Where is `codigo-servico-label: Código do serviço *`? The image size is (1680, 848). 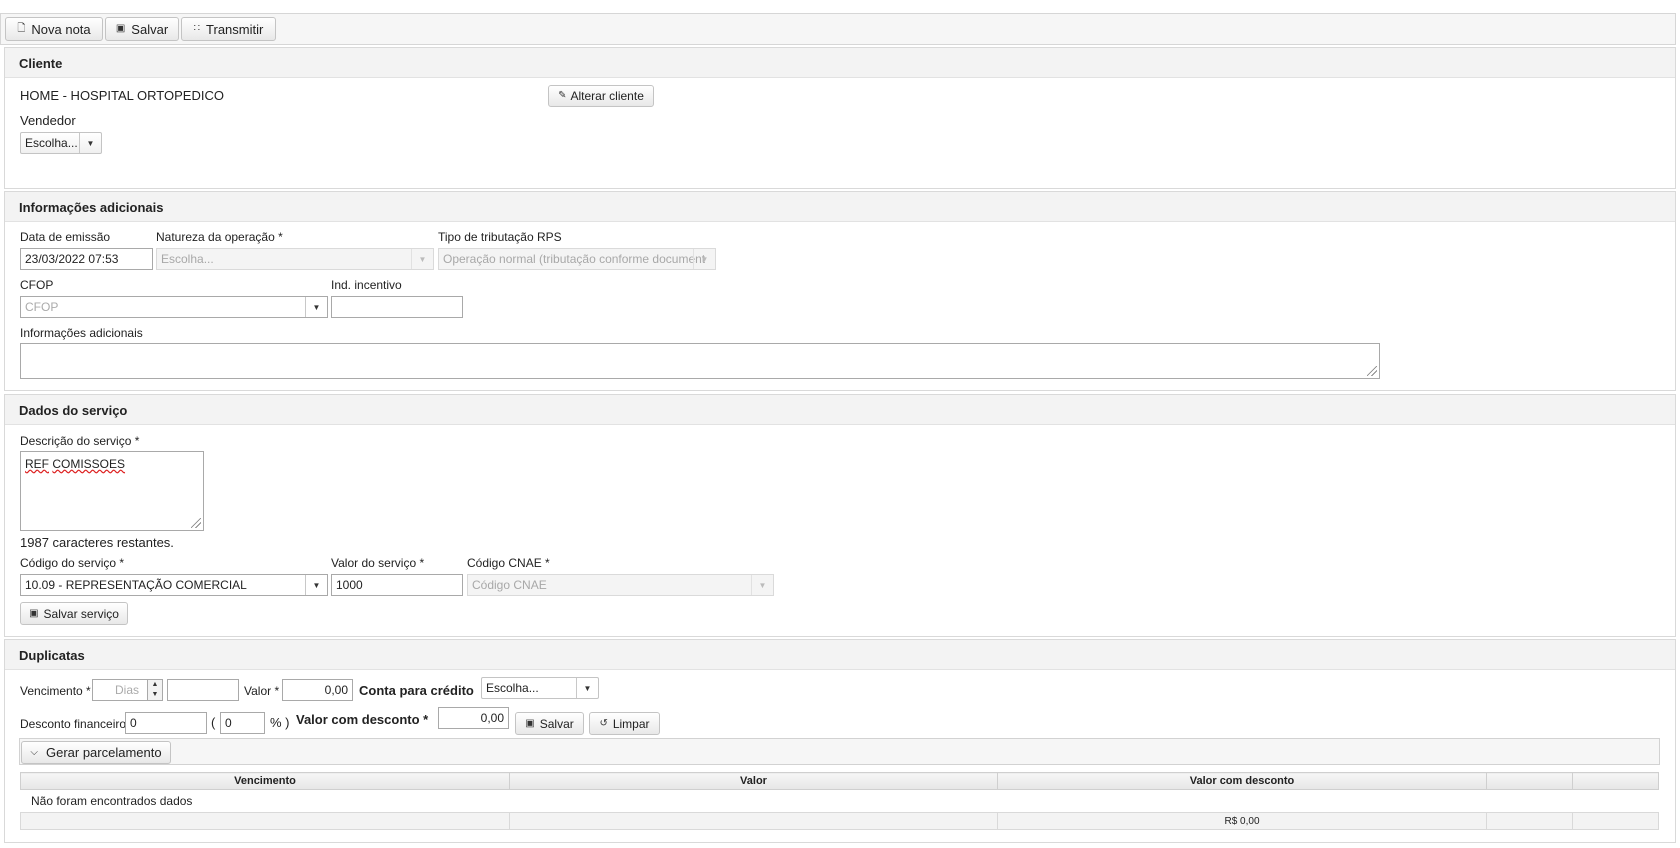 codigo-servico-label: Código do serviço * is located at coordinates (72, 563).